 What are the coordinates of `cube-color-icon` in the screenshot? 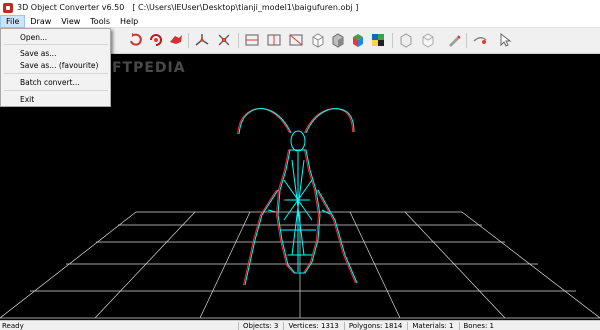 It's located at (358, 40).